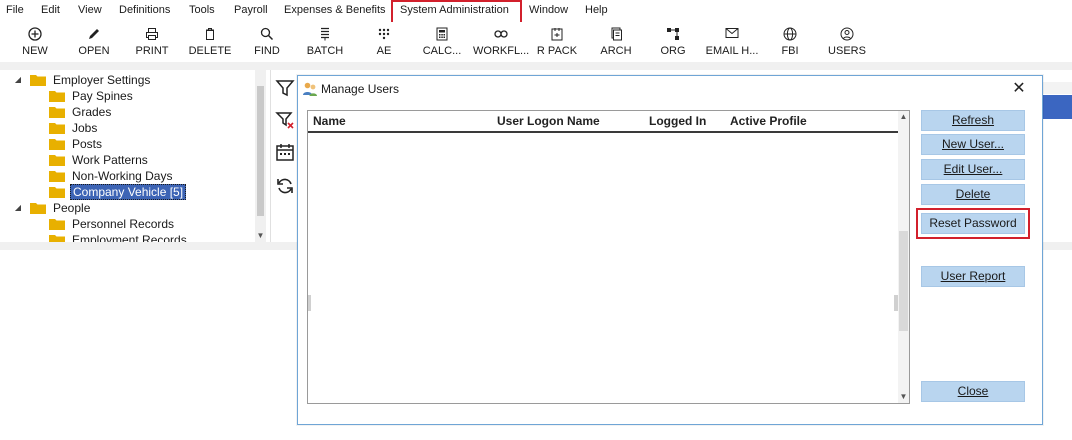 This screenshot has width=1072, height=440. What do you see at coordinates (790, 36) in the screenshot?
I see `globe-icon` at bounding box center [790, 36].